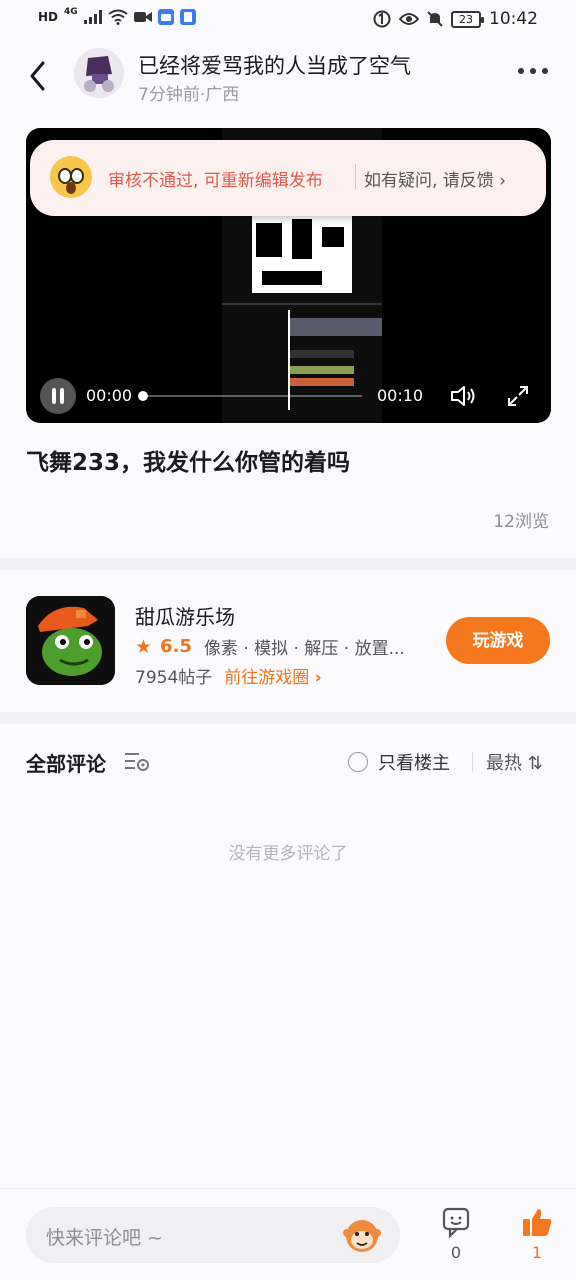  Describe the element at coordinates (142, 17) in the screenshot. I see `video-camera-icon` at that location.